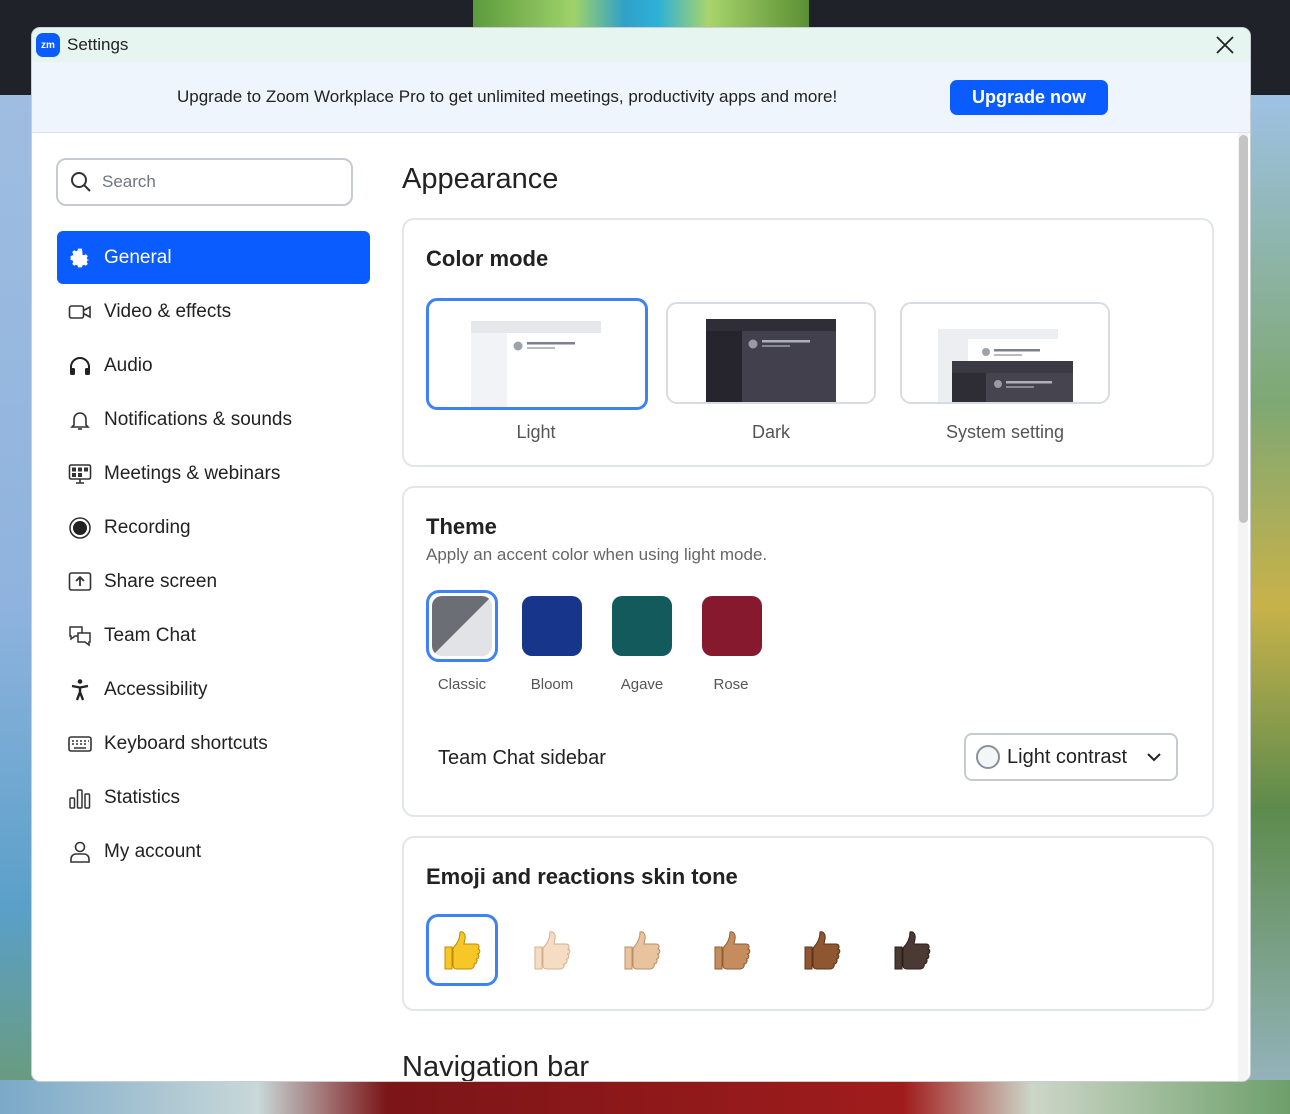  I want to click on team-chat-sidebar-value: Light contrast, so click(1067, 756).